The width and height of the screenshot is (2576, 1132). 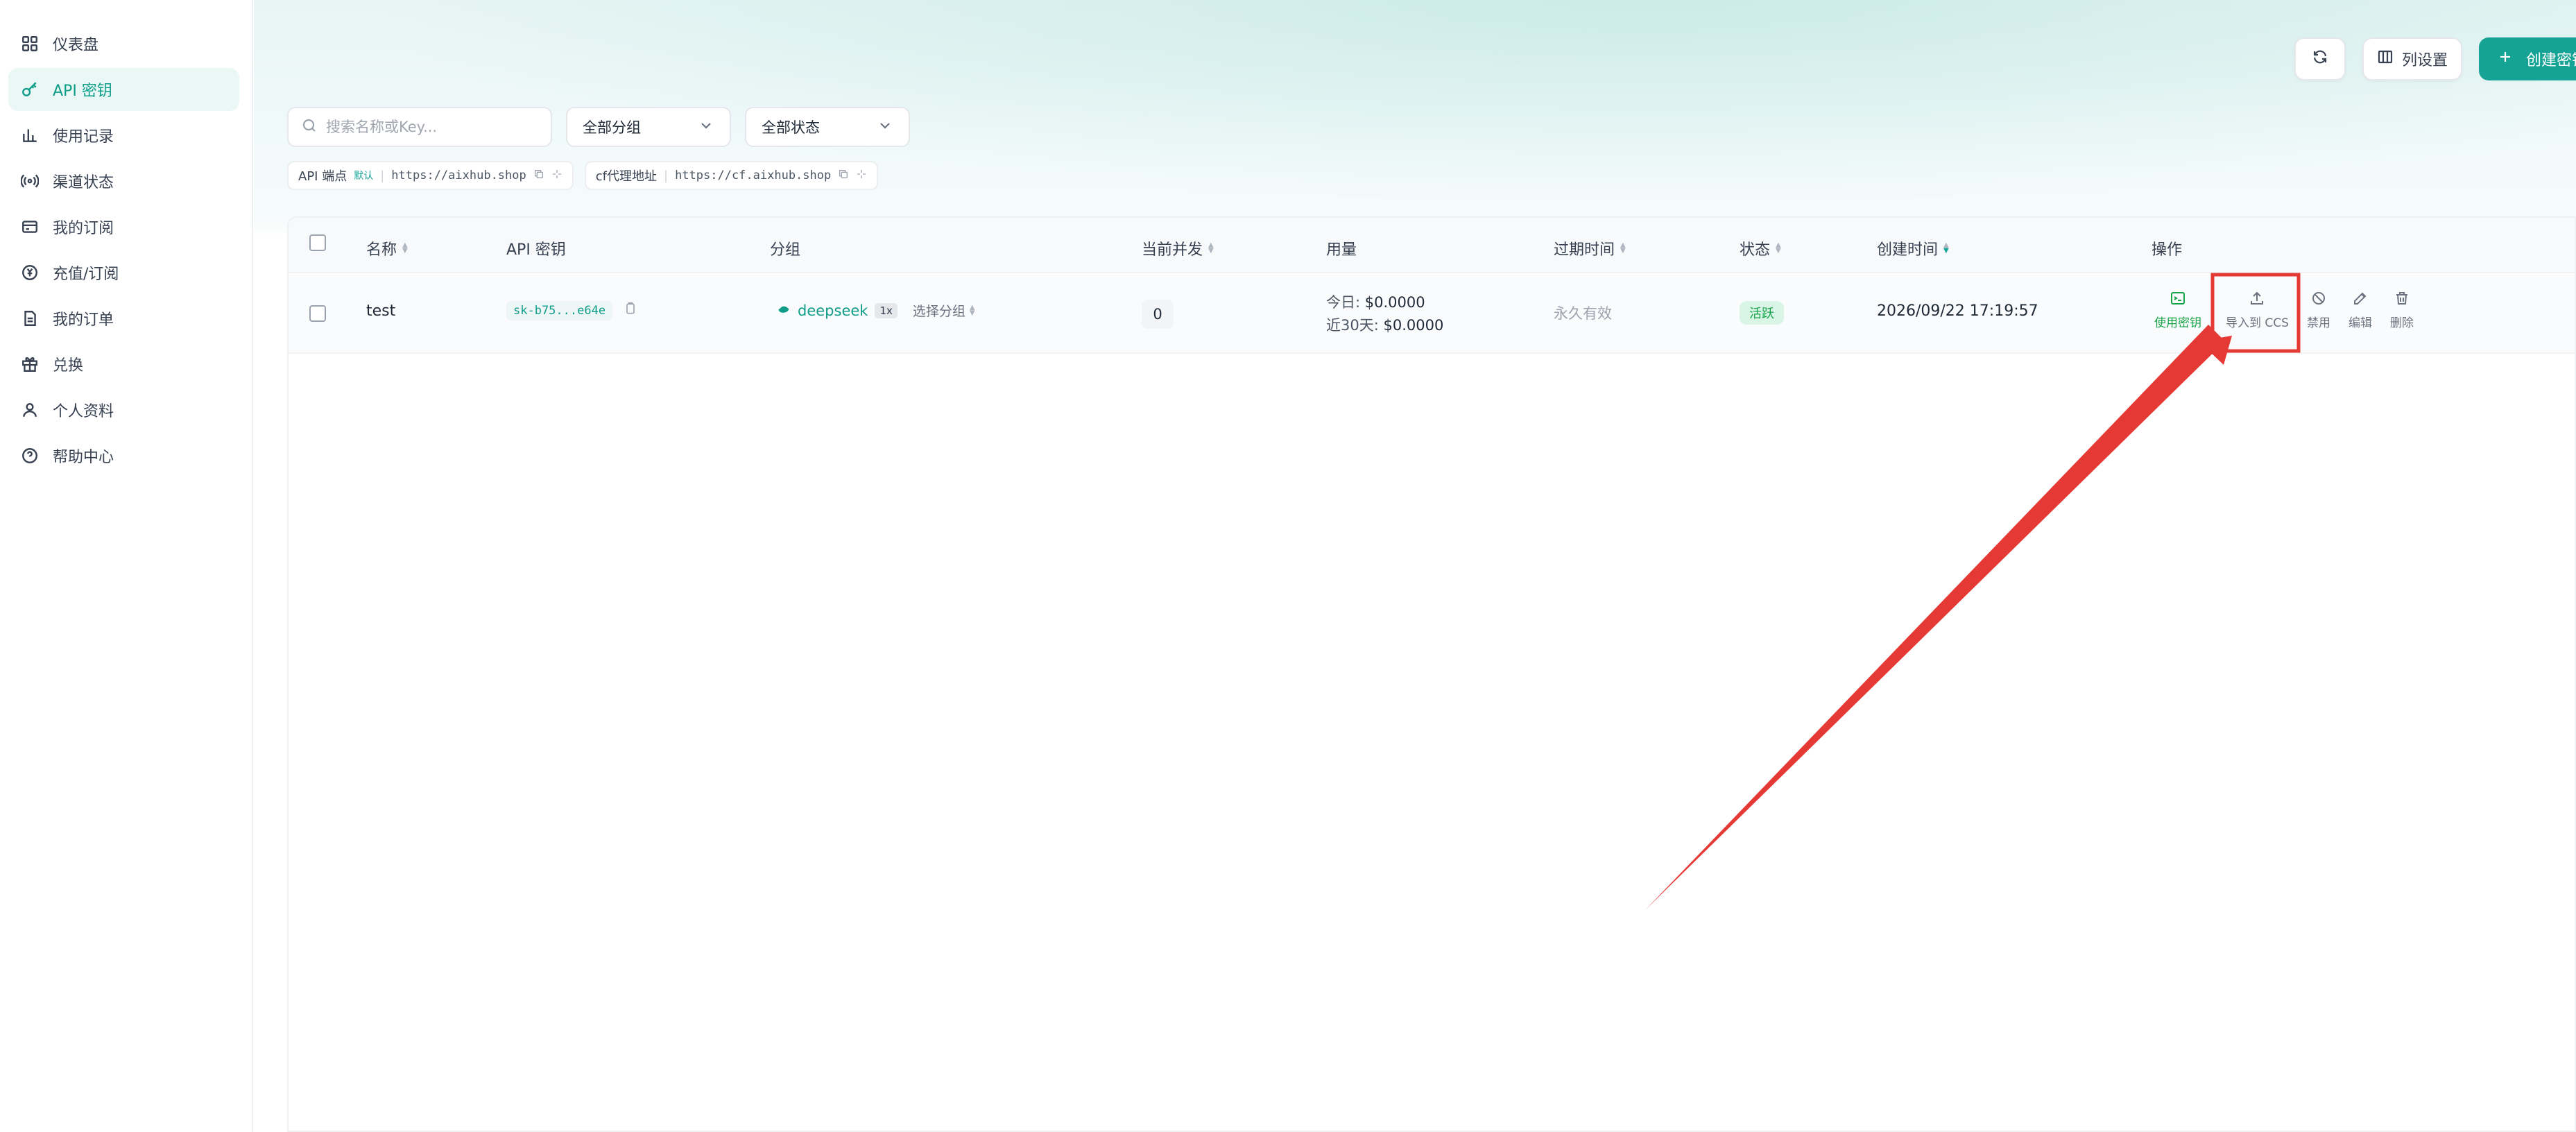 I want to click on import-ccs-button: 导入到 CCS, so click(x=2257, y=310).